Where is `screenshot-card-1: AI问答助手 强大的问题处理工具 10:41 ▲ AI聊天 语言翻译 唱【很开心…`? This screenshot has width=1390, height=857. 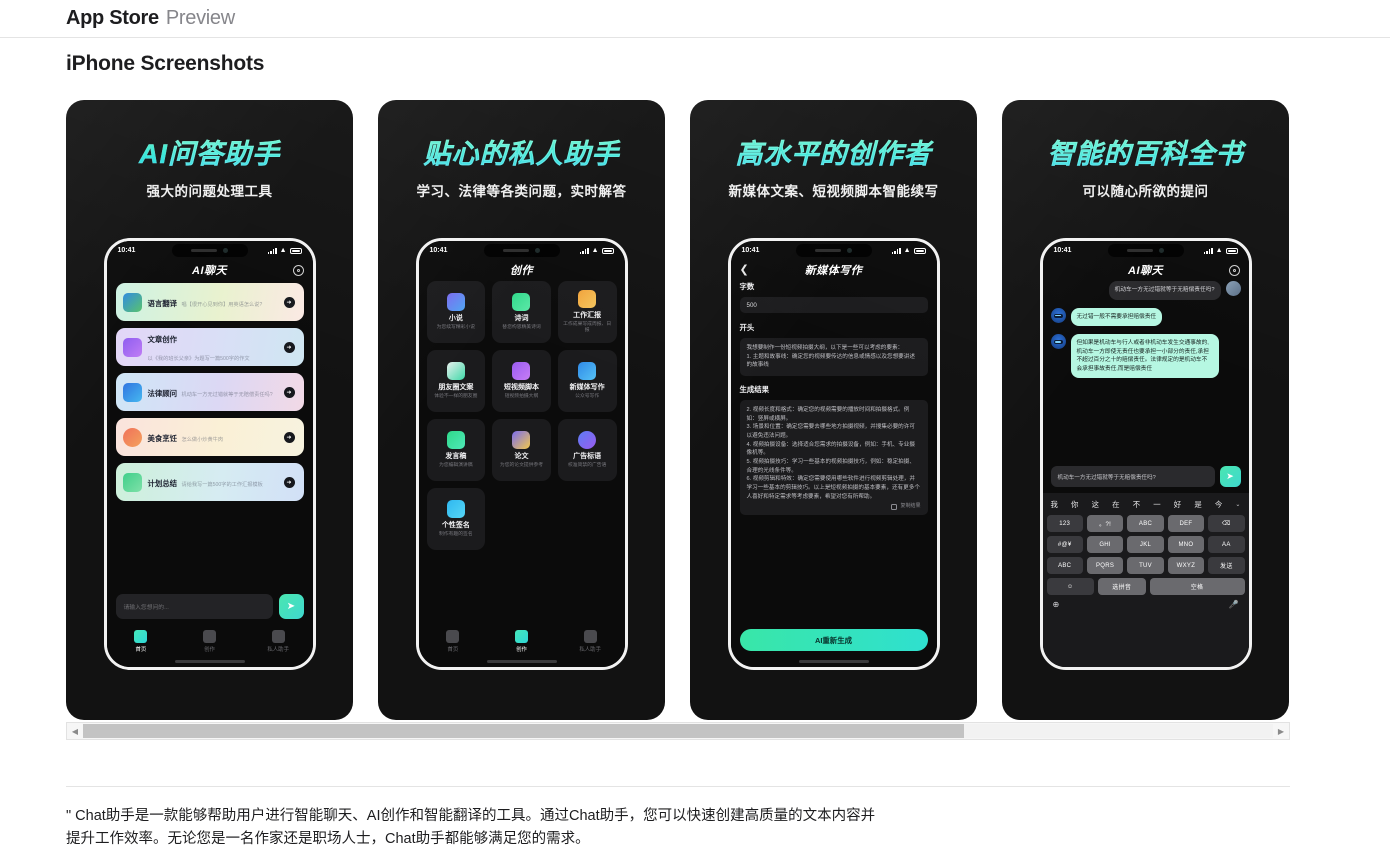
screenshot-card-1: AI问答助手 强大的问题处理工具 10:41 ▲ AI聊天 语言翻译 唱【很开心… is located at coordinates (209, 410).